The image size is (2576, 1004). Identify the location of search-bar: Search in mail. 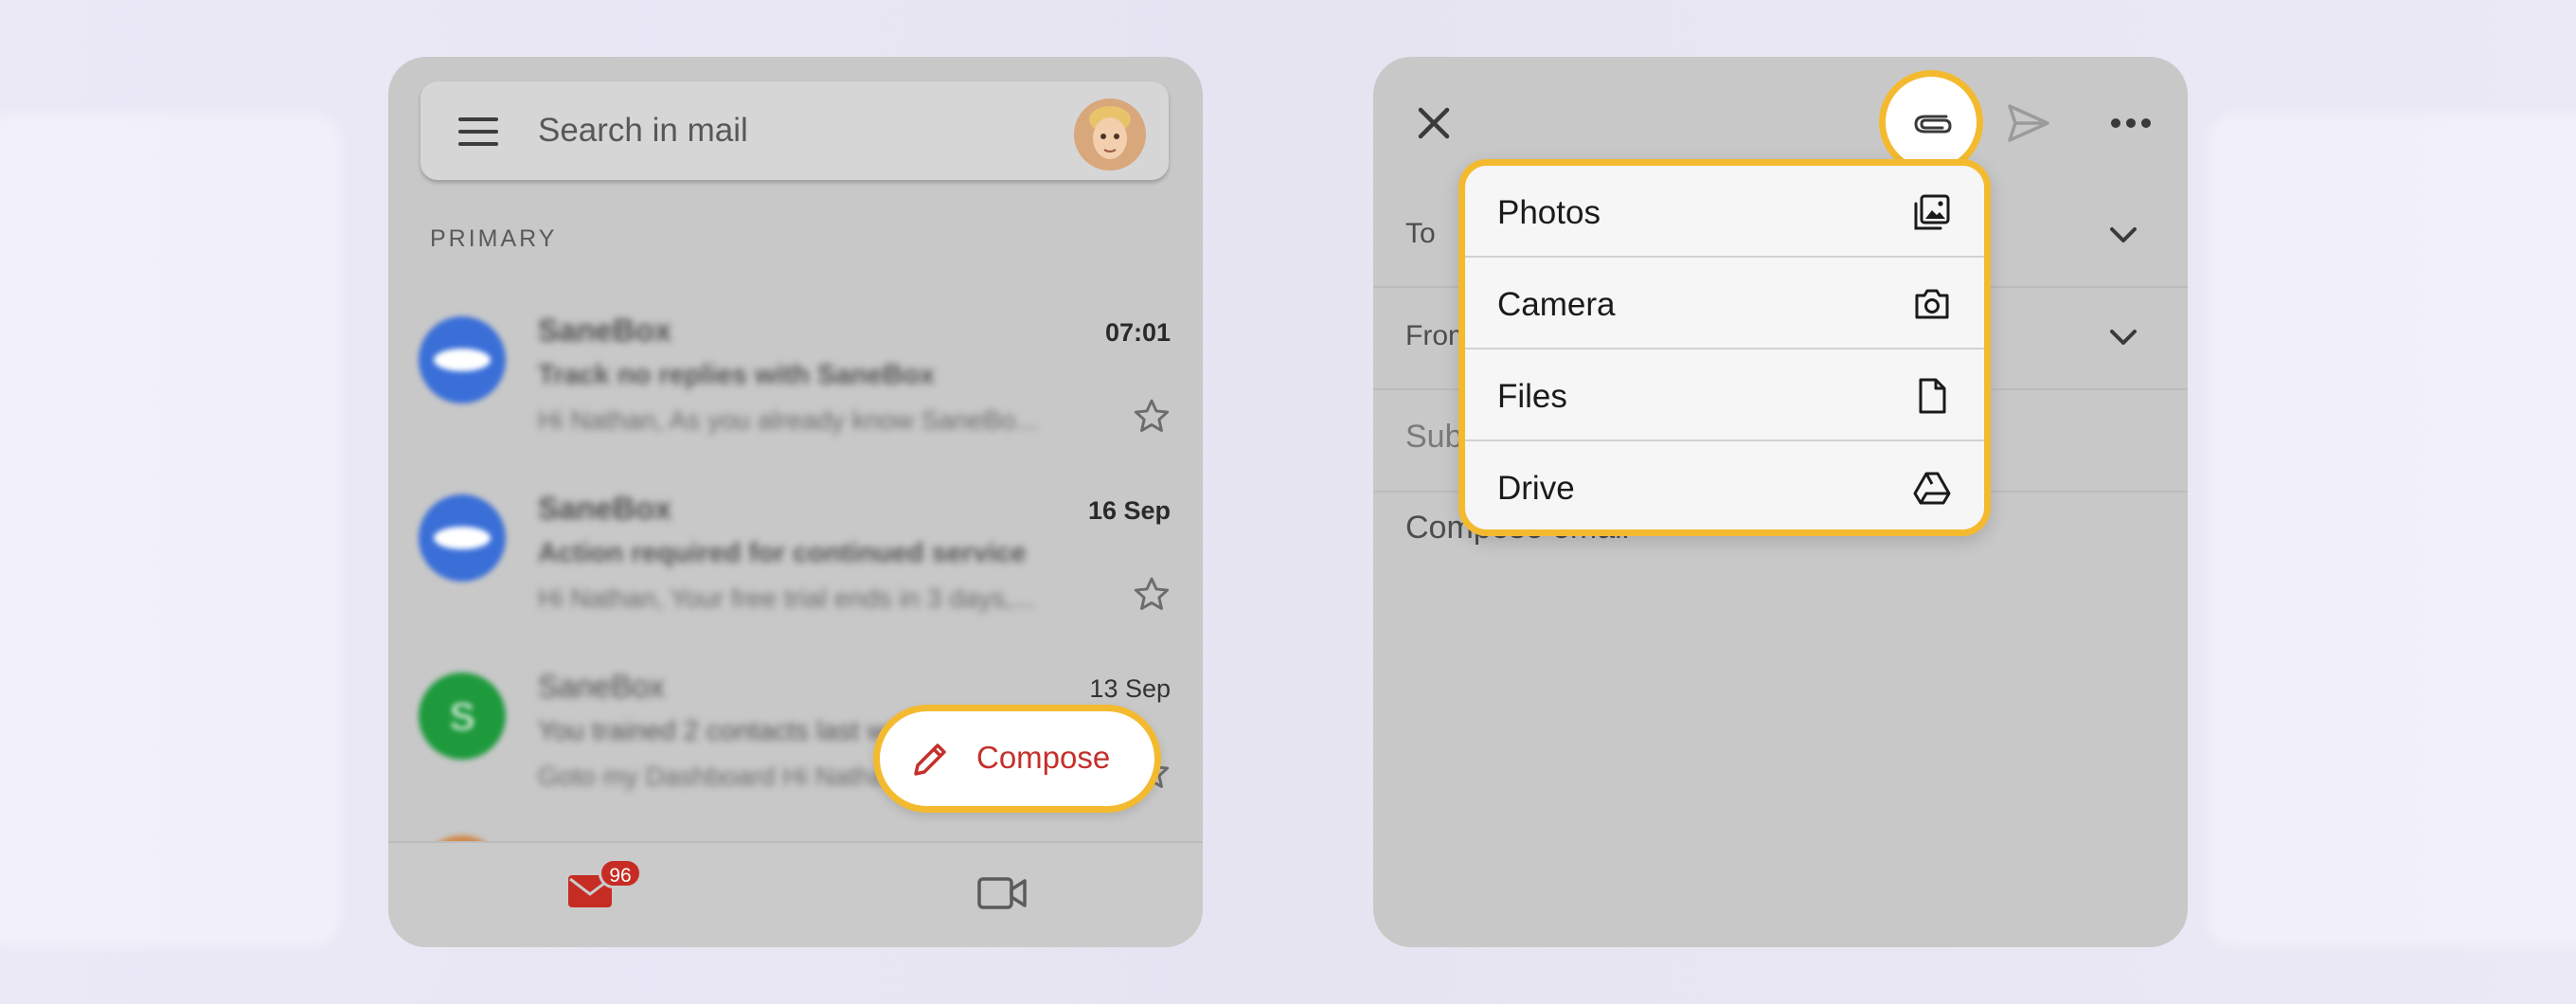
(794, 130).